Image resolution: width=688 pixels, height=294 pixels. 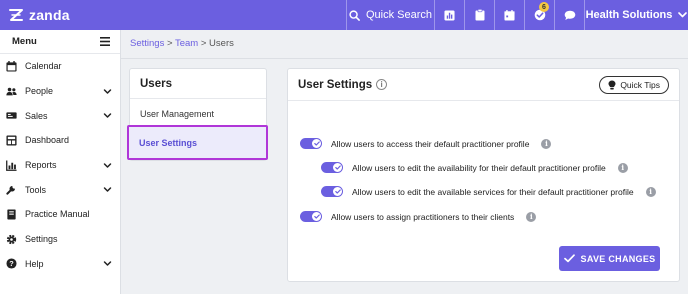 I want to click on sidebar-item-calendar: Calendar, so click(x=60, y=66).